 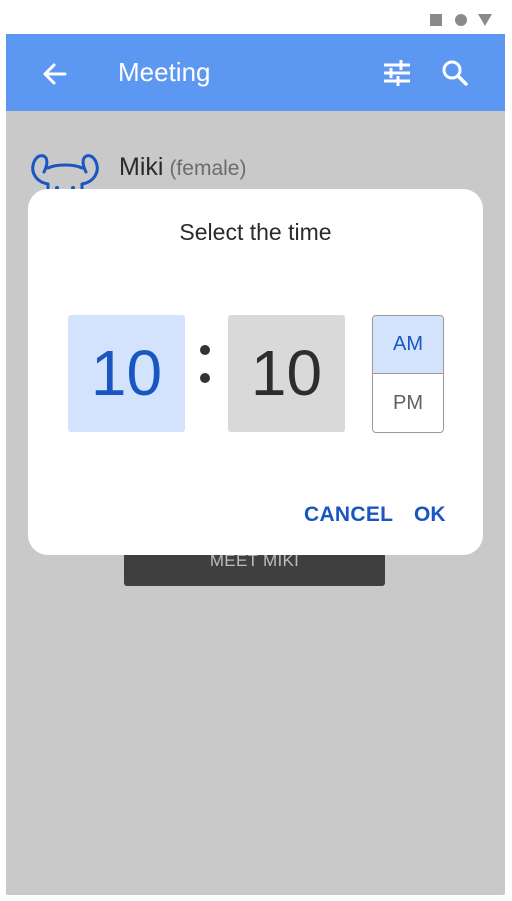 I want to click on triangle-icon, so click(x=485, y=20).